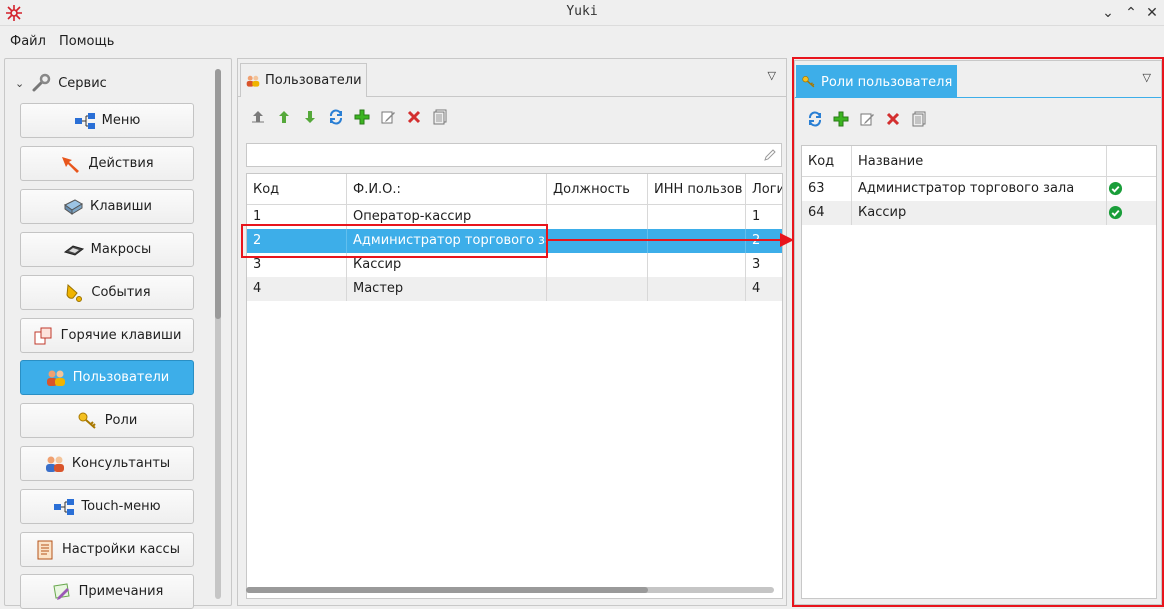  Describe the element at coordinates (756, 264) in the screenshot. I see `cell-login: 3` at that location.